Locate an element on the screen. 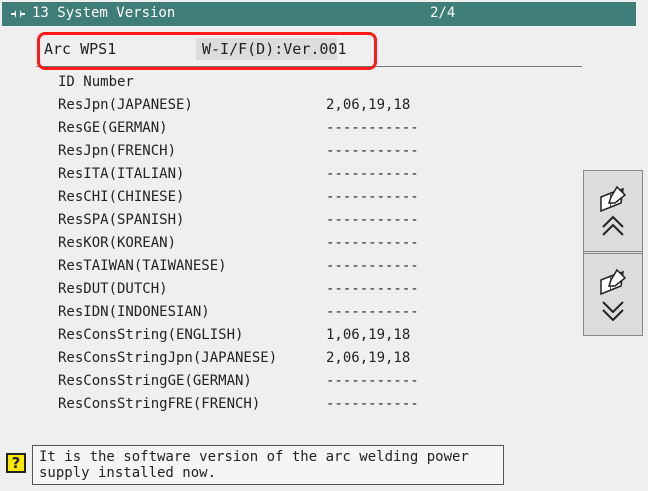  item-name: ResTAIWAN(TAIWANESE) is located at coordinates (142, 266).